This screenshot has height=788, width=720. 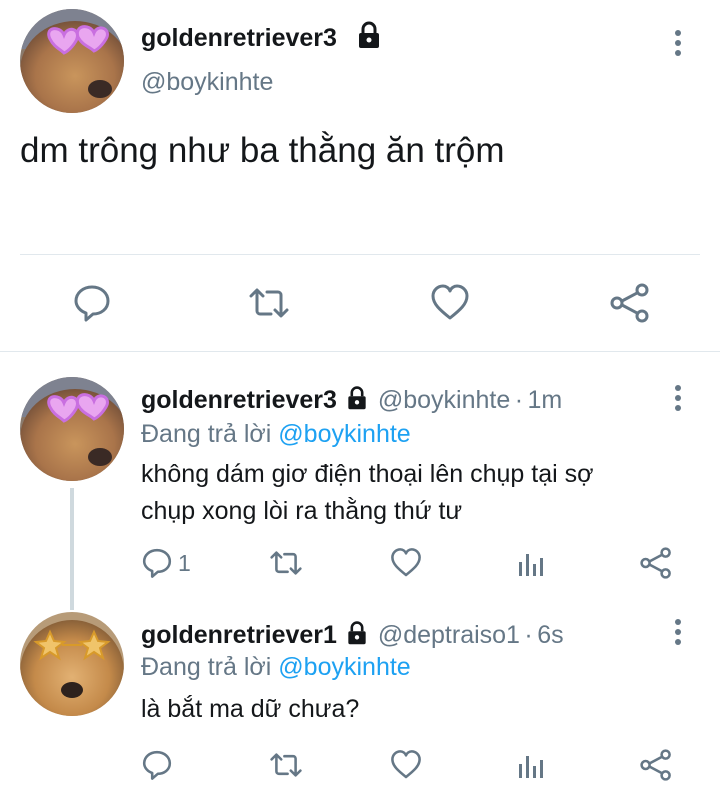 What do you see at coordinates (184, 563) in the screenshot?
I see `reply-count: 1` at bounding box center [184, 563].